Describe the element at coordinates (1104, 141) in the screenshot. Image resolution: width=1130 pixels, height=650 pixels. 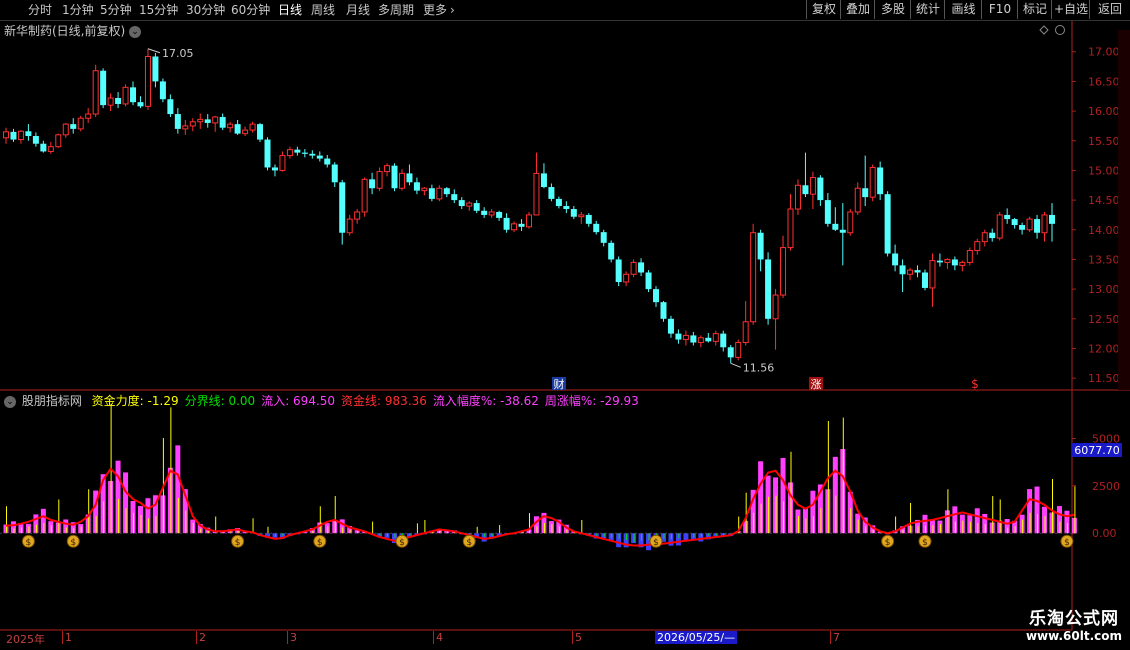
I see `price-tick-label: 15.50` at that location.